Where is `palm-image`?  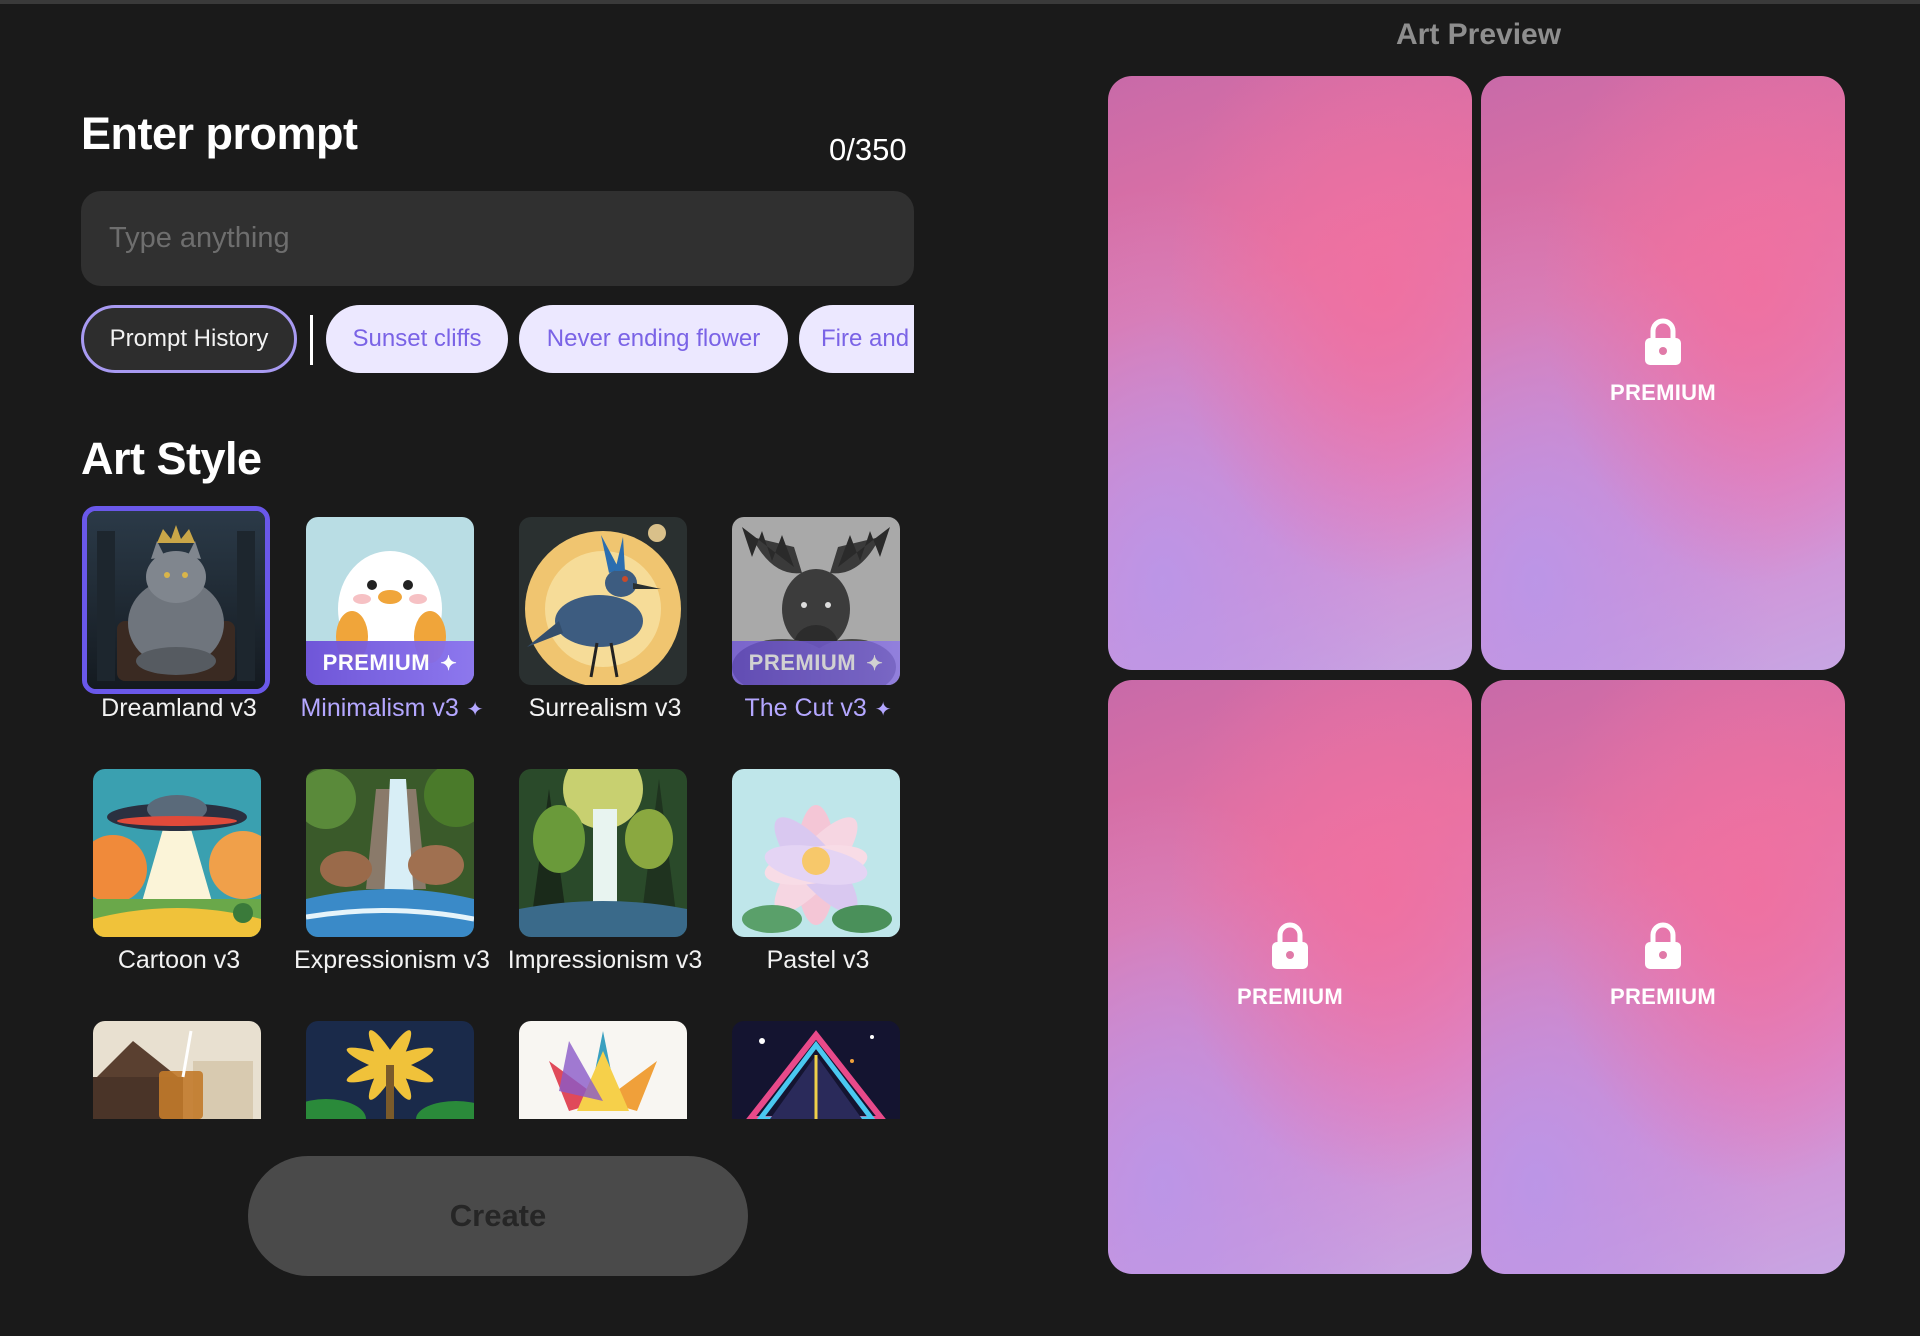
palm-image is located at coordinates (390, 1070).